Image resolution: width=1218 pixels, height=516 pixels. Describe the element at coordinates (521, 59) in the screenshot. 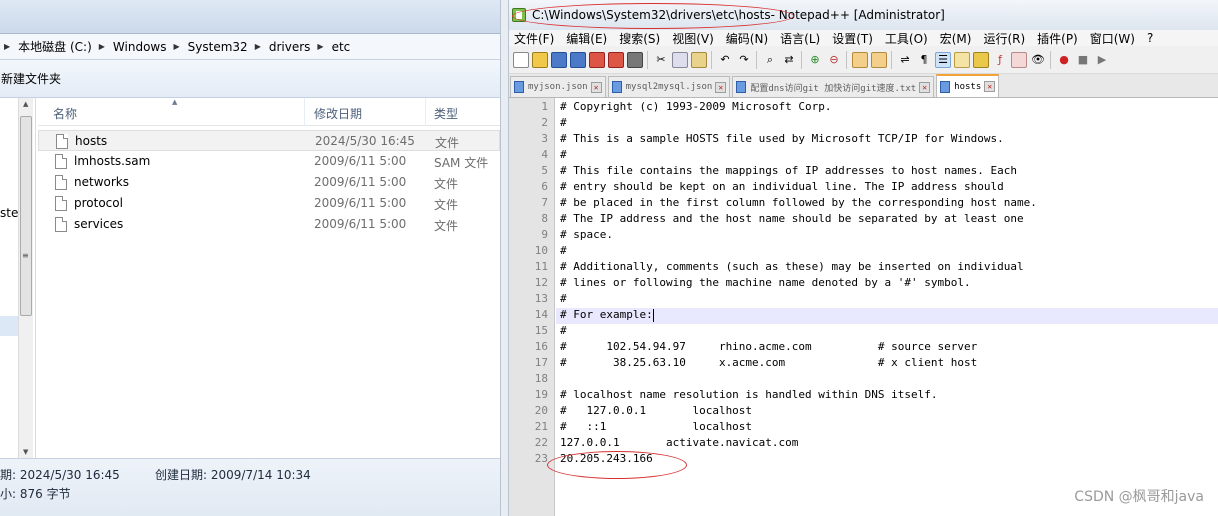

I see `new-file-icon` at that location.